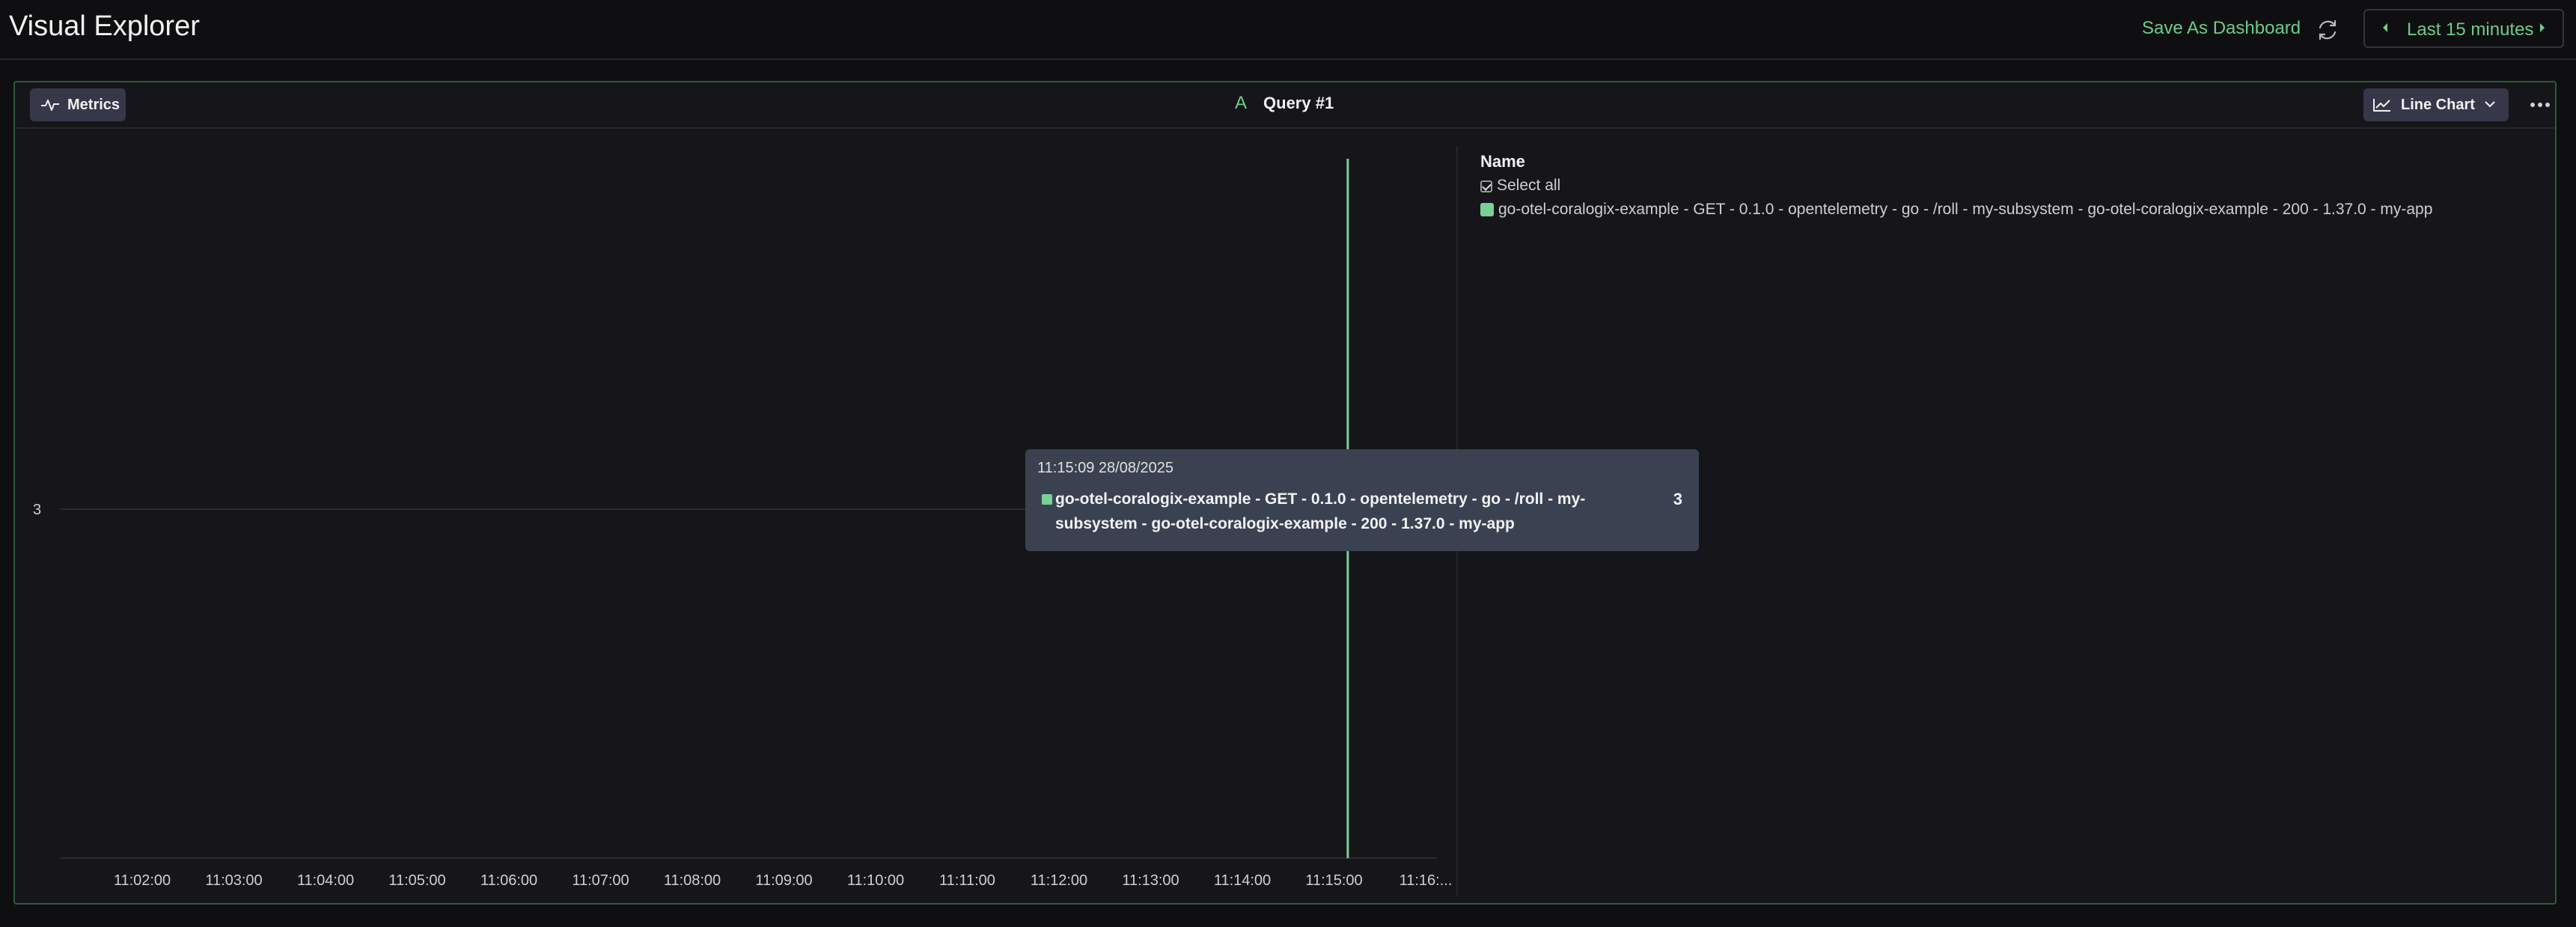 Image resolution: width=2576 pixels, height=927 pixels. What do you see at coordinates (1529, 185) in the screenshot?
I see `select-all-label: Select all` at bounding box center [1529, 185].